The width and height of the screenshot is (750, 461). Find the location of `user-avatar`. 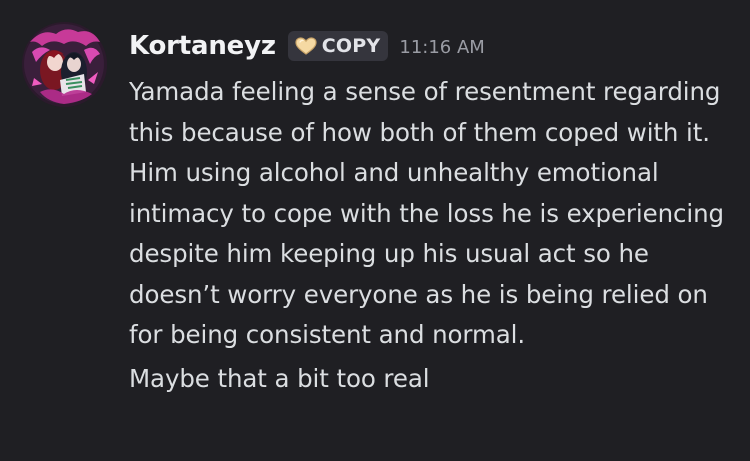

user-avatar is located at coordinates (64, 64).